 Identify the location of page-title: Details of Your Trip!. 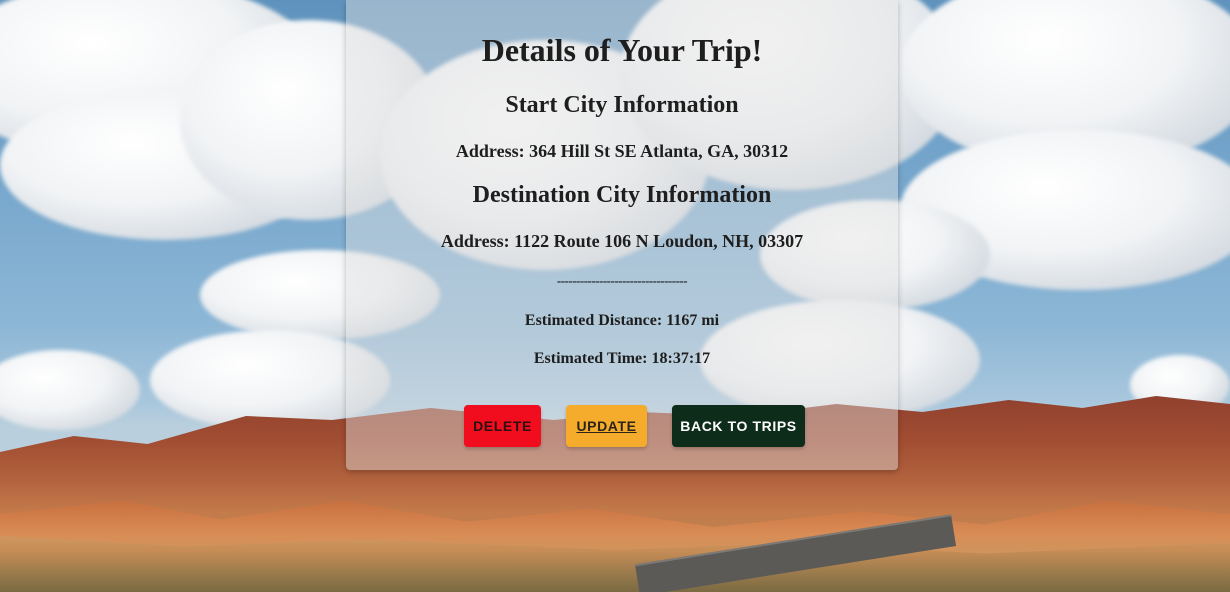
(622, 50).